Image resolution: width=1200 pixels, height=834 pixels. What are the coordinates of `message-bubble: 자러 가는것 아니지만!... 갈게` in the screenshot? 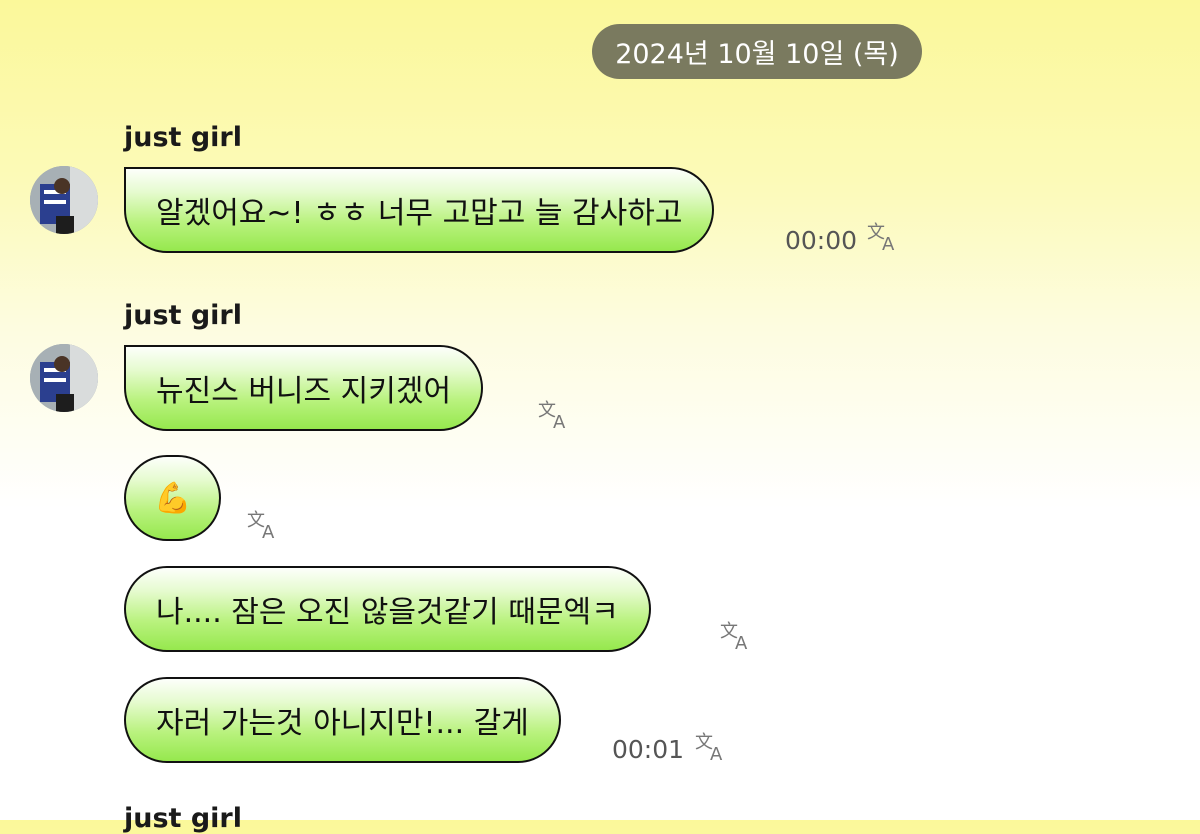 It's located at (342, 720).